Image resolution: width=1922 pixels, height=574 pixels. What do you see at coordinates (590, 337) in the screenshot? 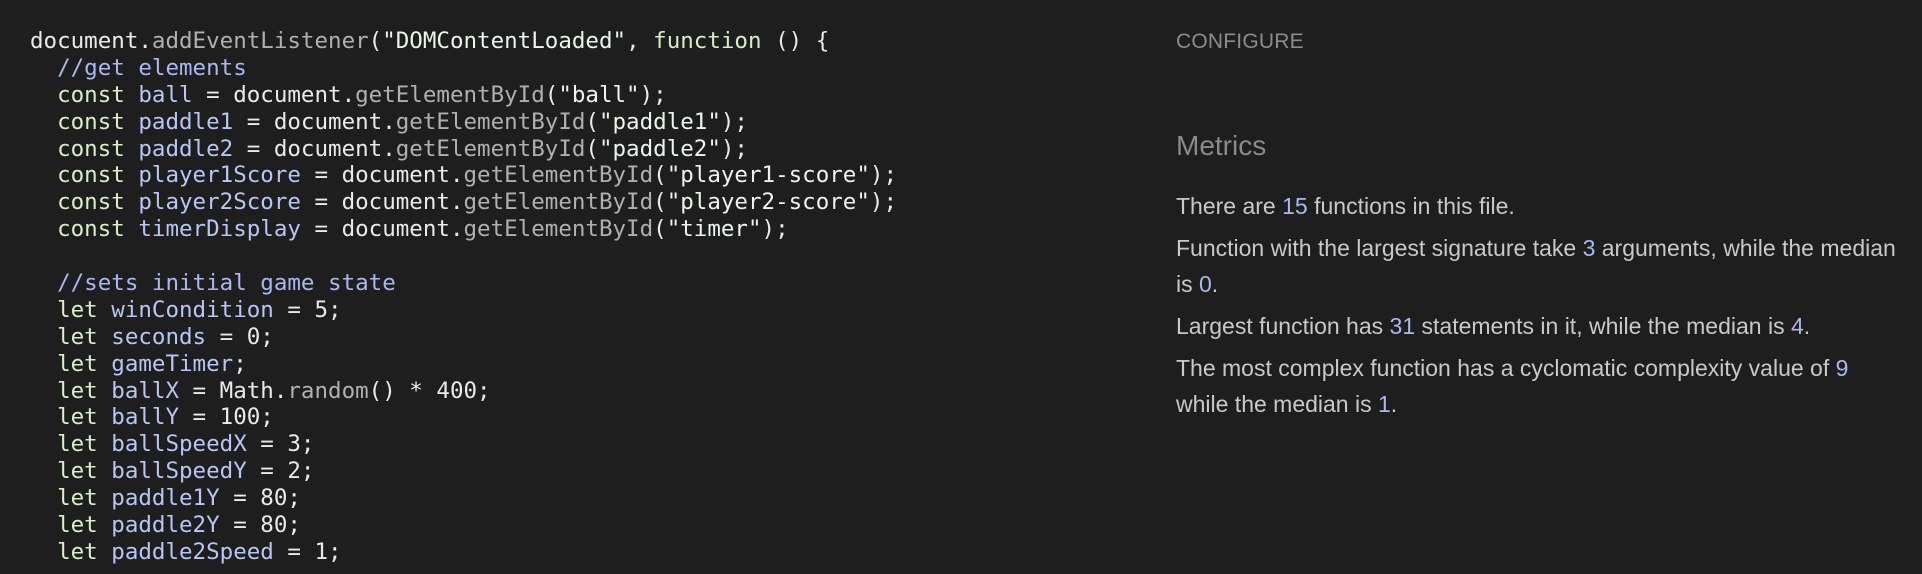
I see `code-line: let seconds = 0;` at bounding box center [590, 337].